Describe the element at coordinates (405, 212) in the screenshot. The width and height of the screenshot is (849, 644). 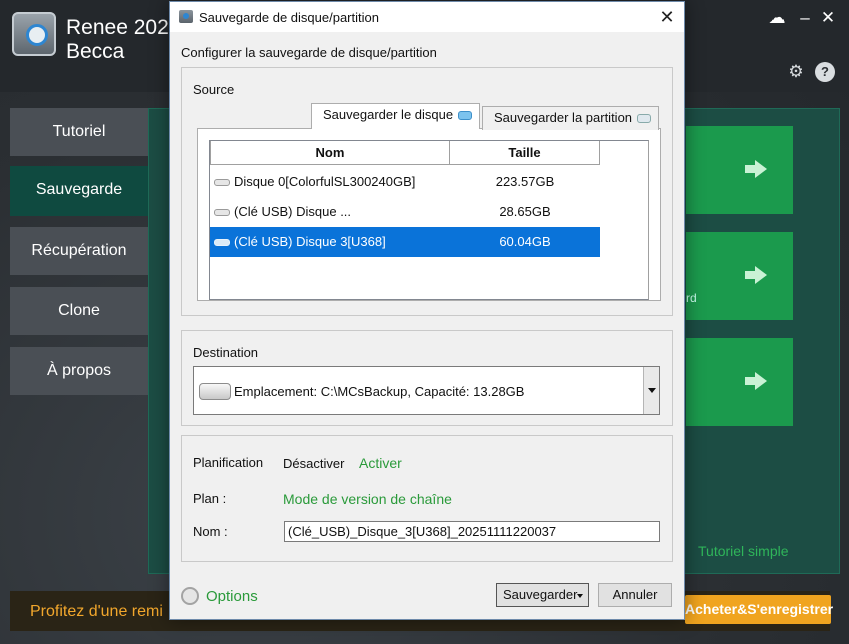
I see `disk-row: (Clé USB) Disque ... 28.65GB` at that location.